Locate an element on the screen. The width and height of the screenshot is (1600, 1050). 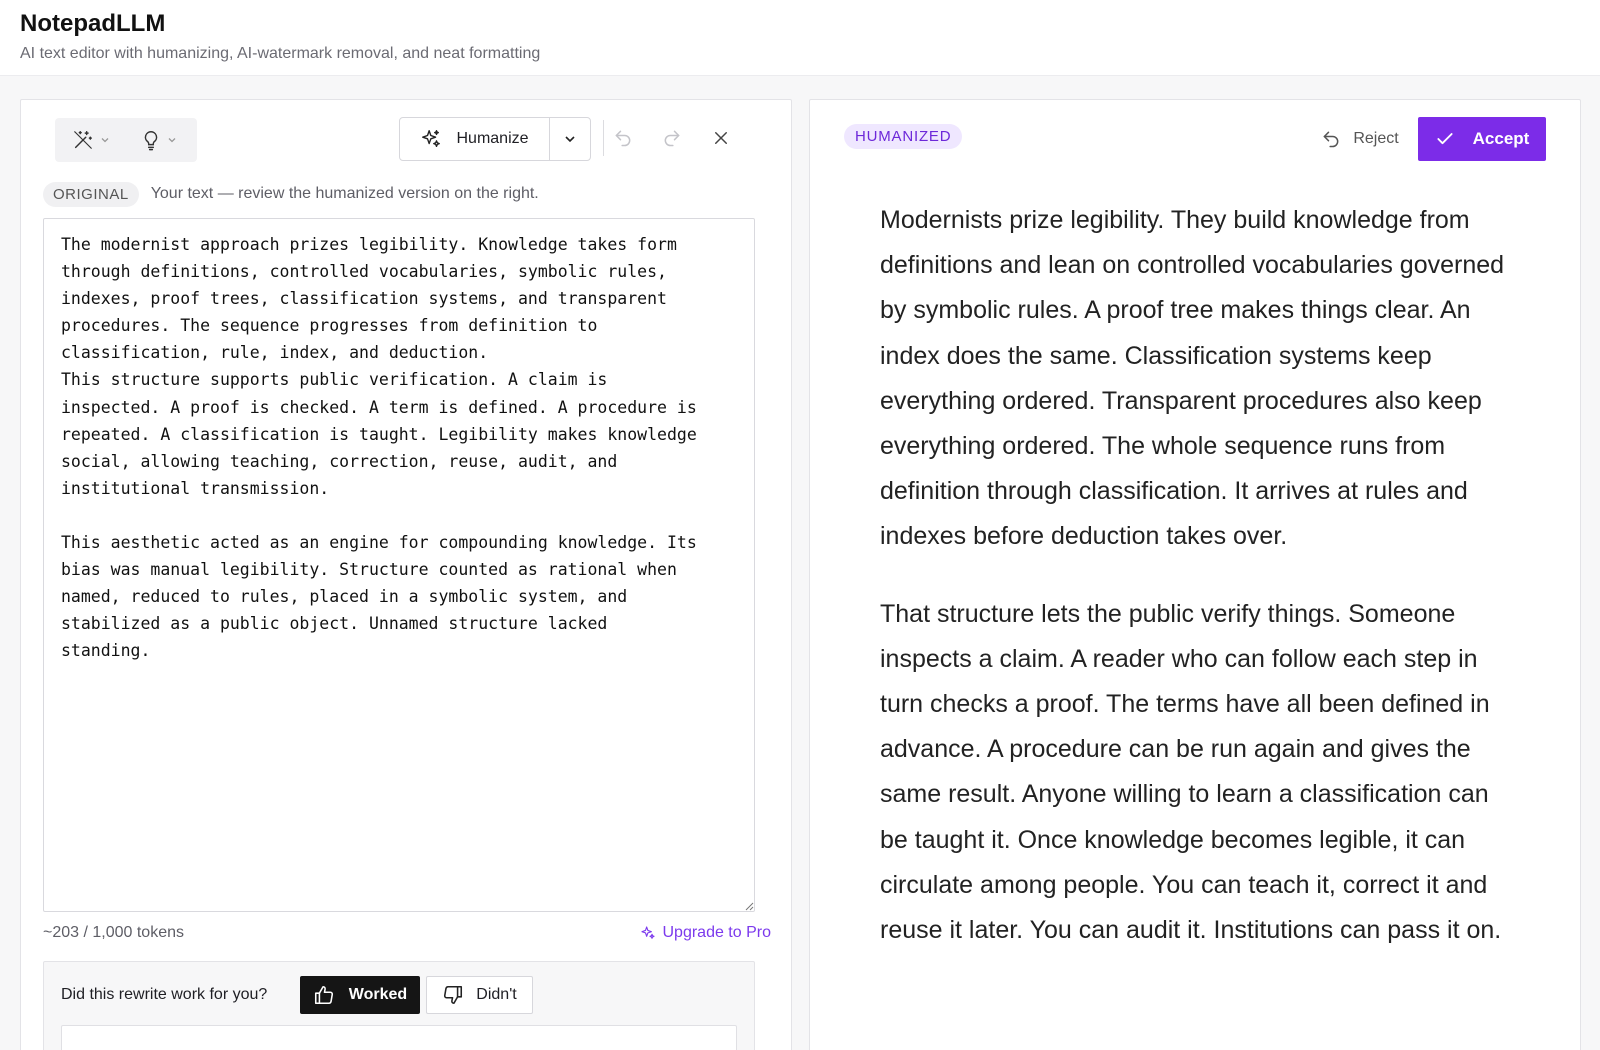
magic-wand-dropdown is located at coordinates (91, 140).